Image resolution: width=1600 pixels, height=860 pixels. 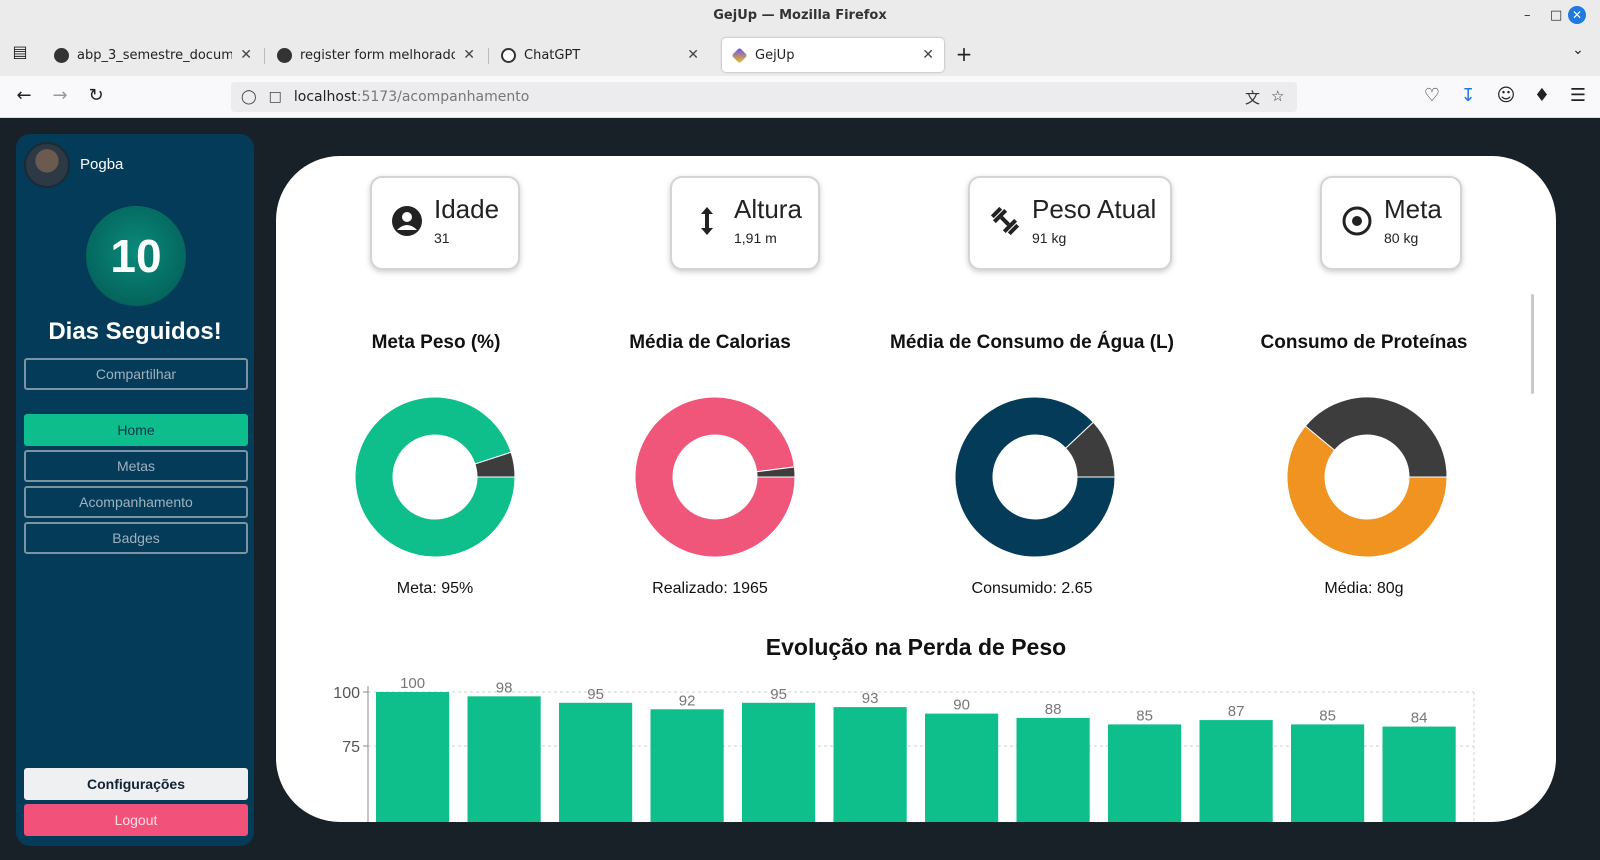 What do you see at coordinates (467, 209) in the screenshot?
I see `info-label: Idade` at bounding box center [467, 209].